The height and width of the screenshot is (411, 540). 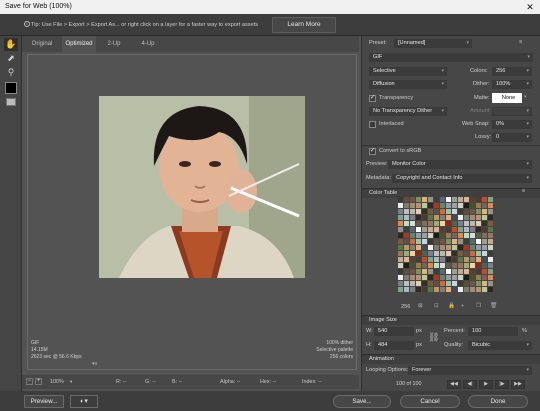 I want to click on link-chain-icon: ⛓, so click(x=433, y=337).